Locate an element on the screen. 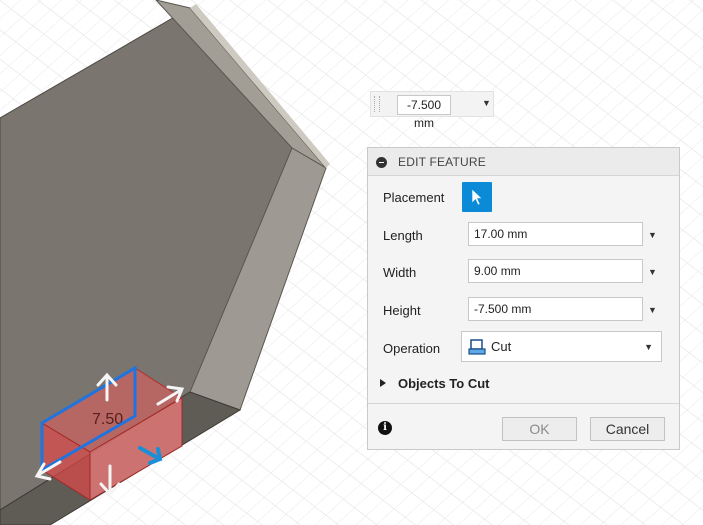 The width and height of the screenshot is (703, 525). operation-value: Cut is located at coordinates (501, 346).